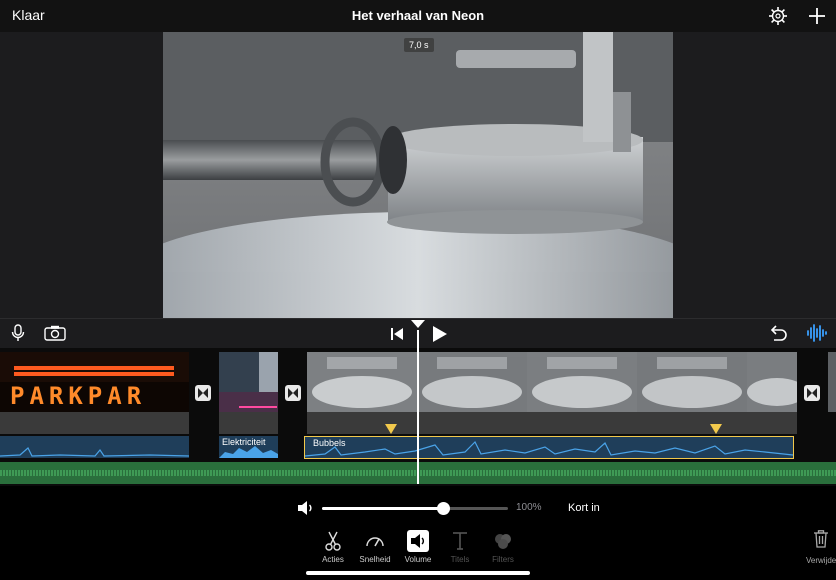  I want to click on tool-label: Filters, so click(503, 559).